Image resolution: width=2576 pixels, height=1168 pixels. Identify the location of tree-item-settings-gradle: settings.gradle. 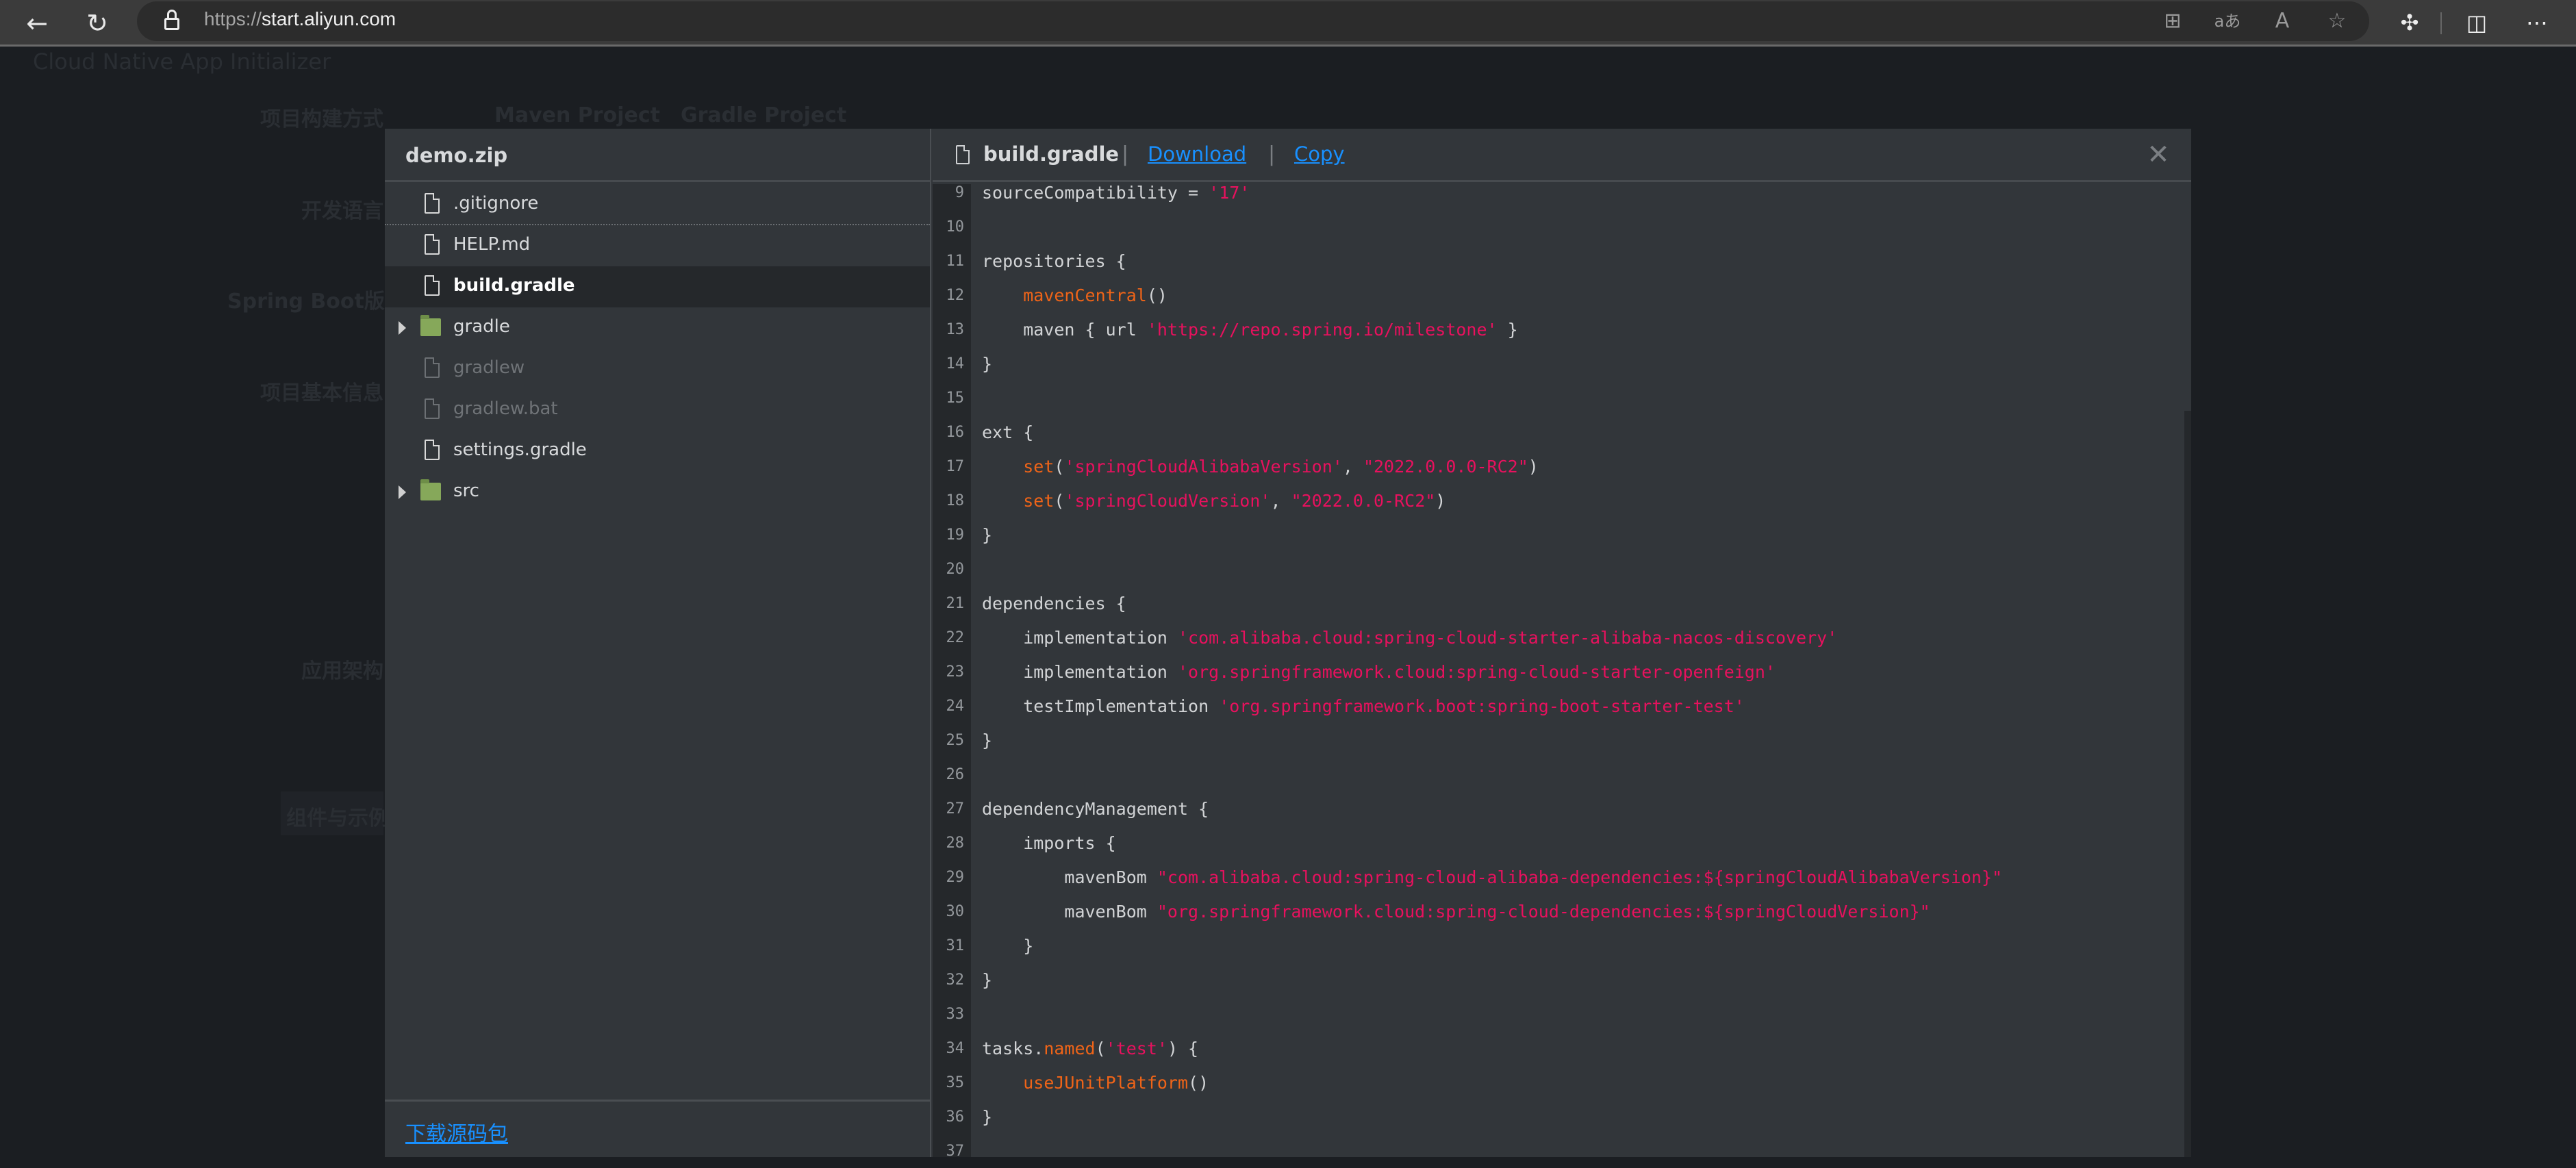
(657, 451).